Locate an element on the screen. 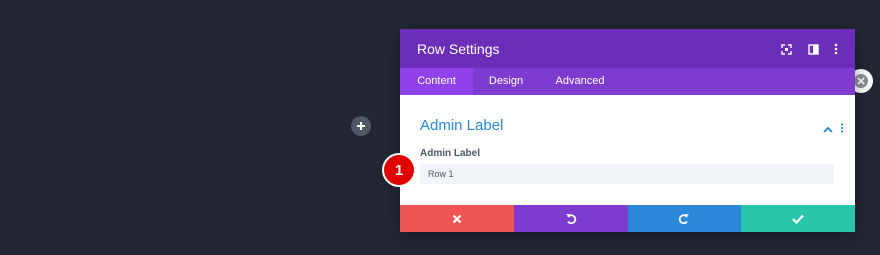 This screenshot has height=255, width=880. redo-icon is located at coordinates (684, 218).